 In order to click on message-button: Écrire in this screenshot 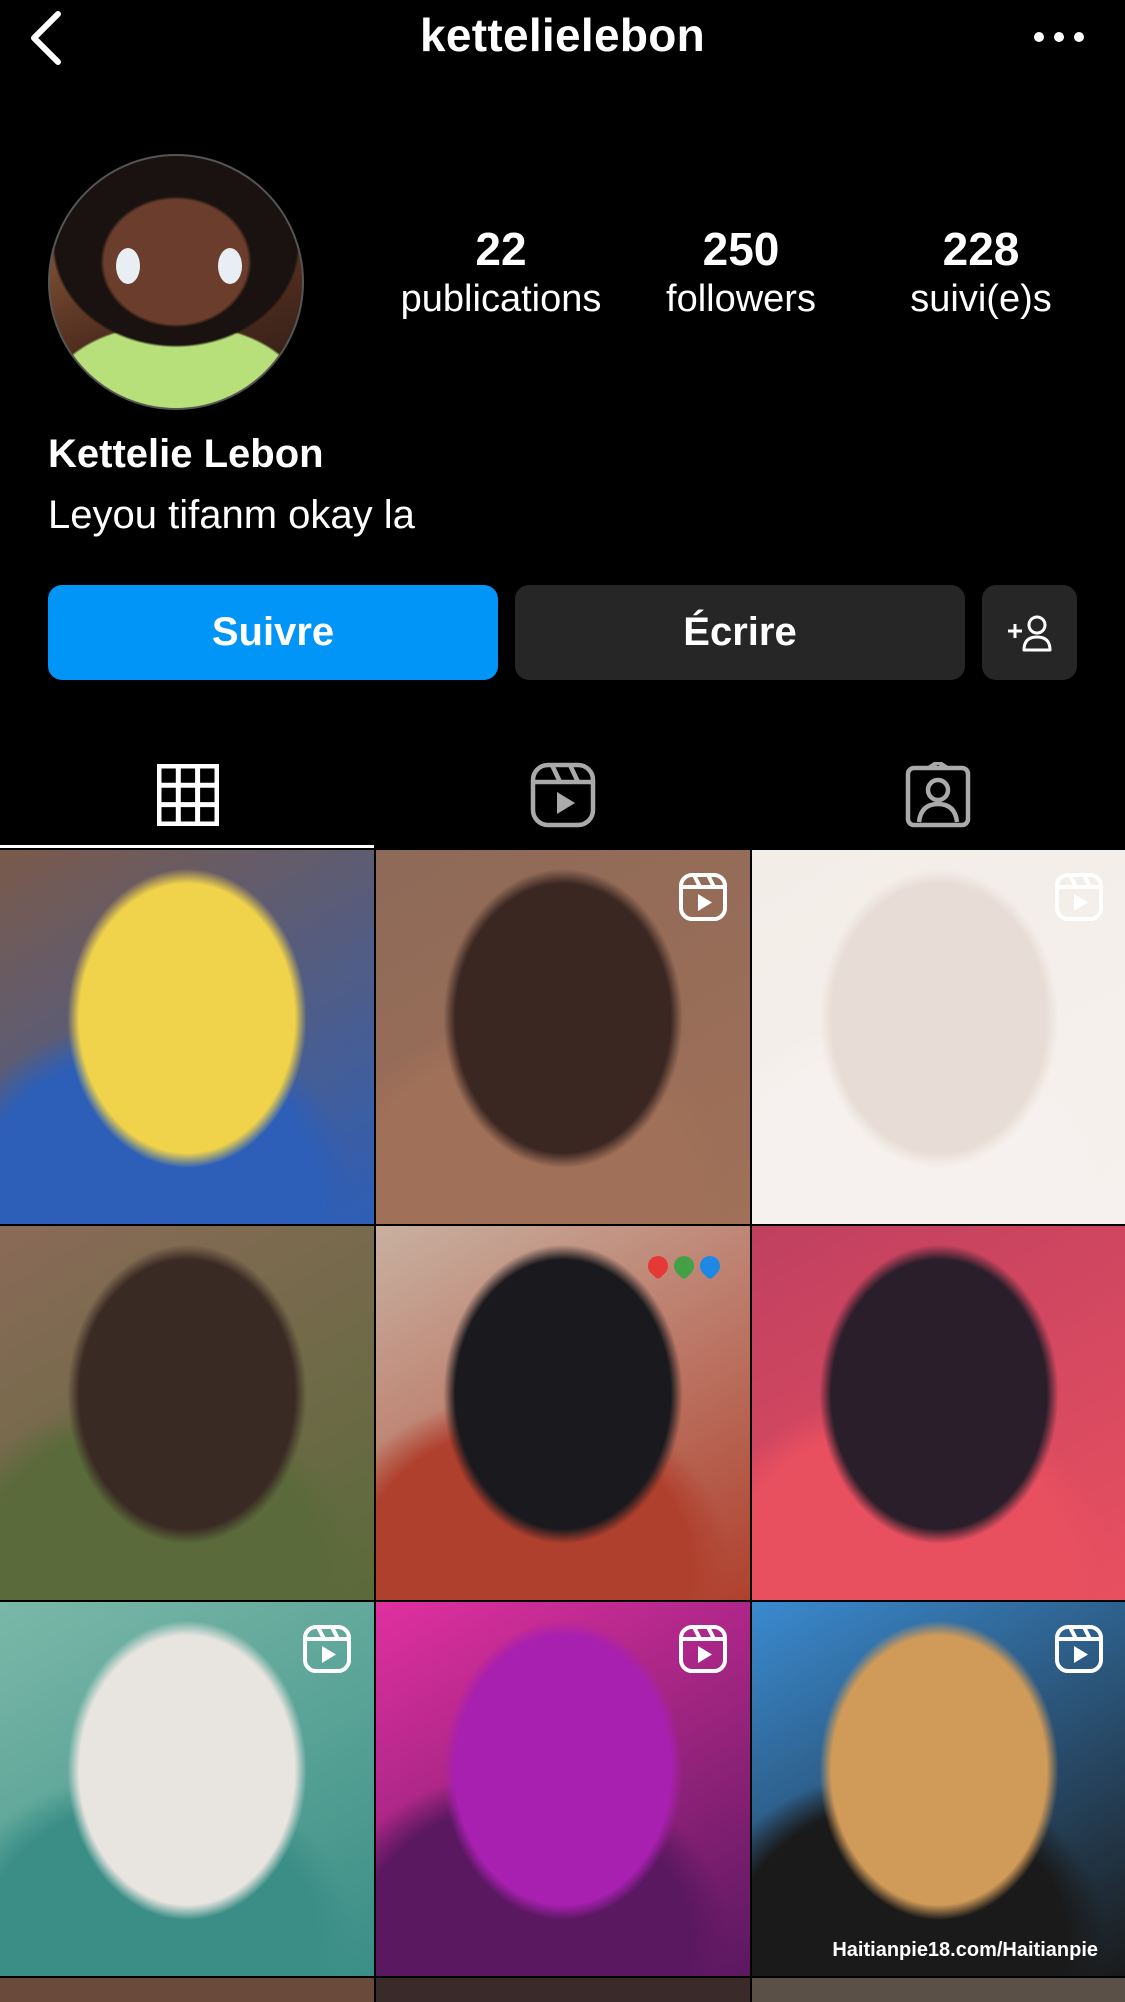, I will do `click(740, 632)`.